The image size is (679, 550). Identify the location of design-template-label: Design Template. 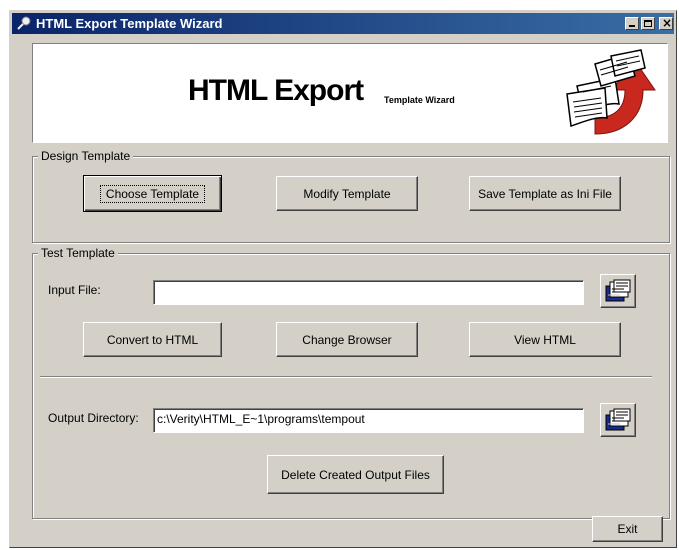
(86, 156).